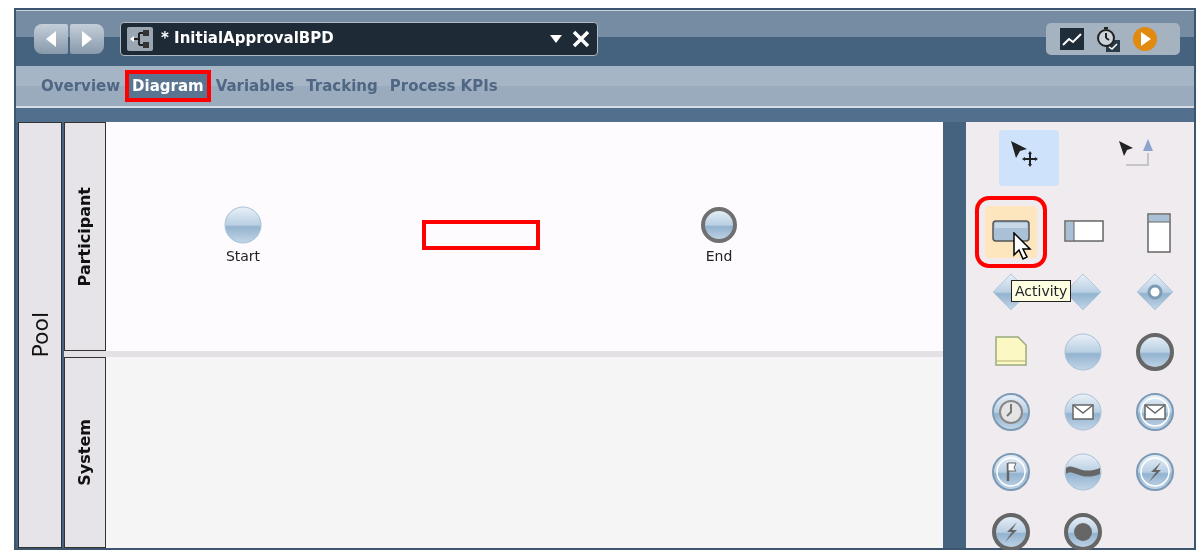 This screenshot has width=1202, height=550. I want to click on process-diagram-icon, so click(140, 38).